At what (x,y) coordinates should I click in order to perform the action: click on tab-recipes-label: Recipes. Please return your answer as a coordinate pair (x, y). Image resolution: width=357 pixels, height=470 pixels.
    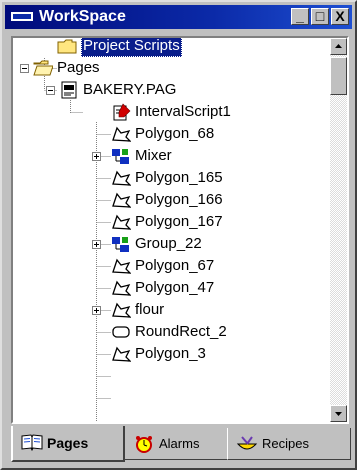
    Looking at the image, I should click on (285, 443).